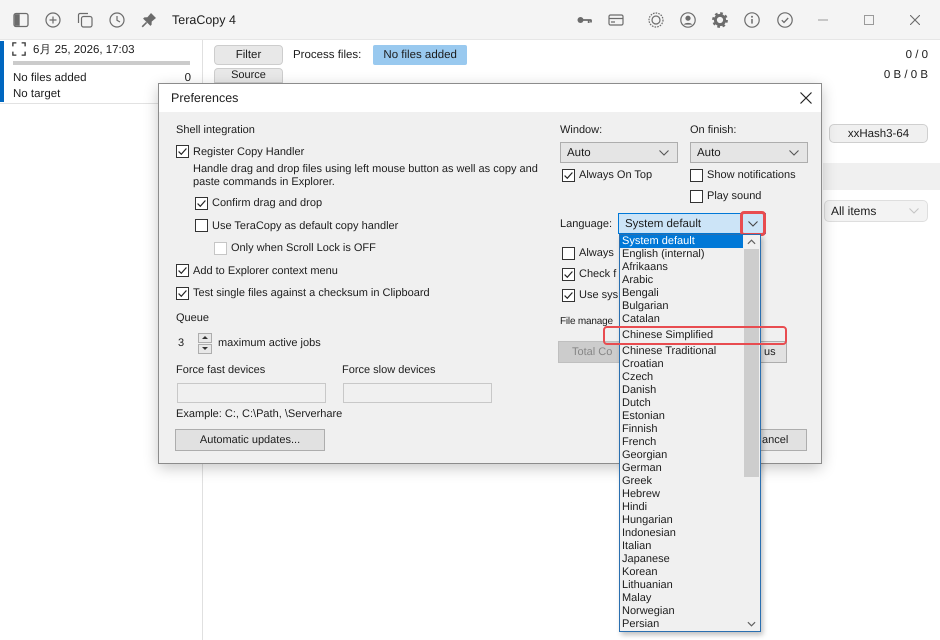  Describe the element at coordinates (681, 468) in the screenshot. I see `language-option: German` at that location.